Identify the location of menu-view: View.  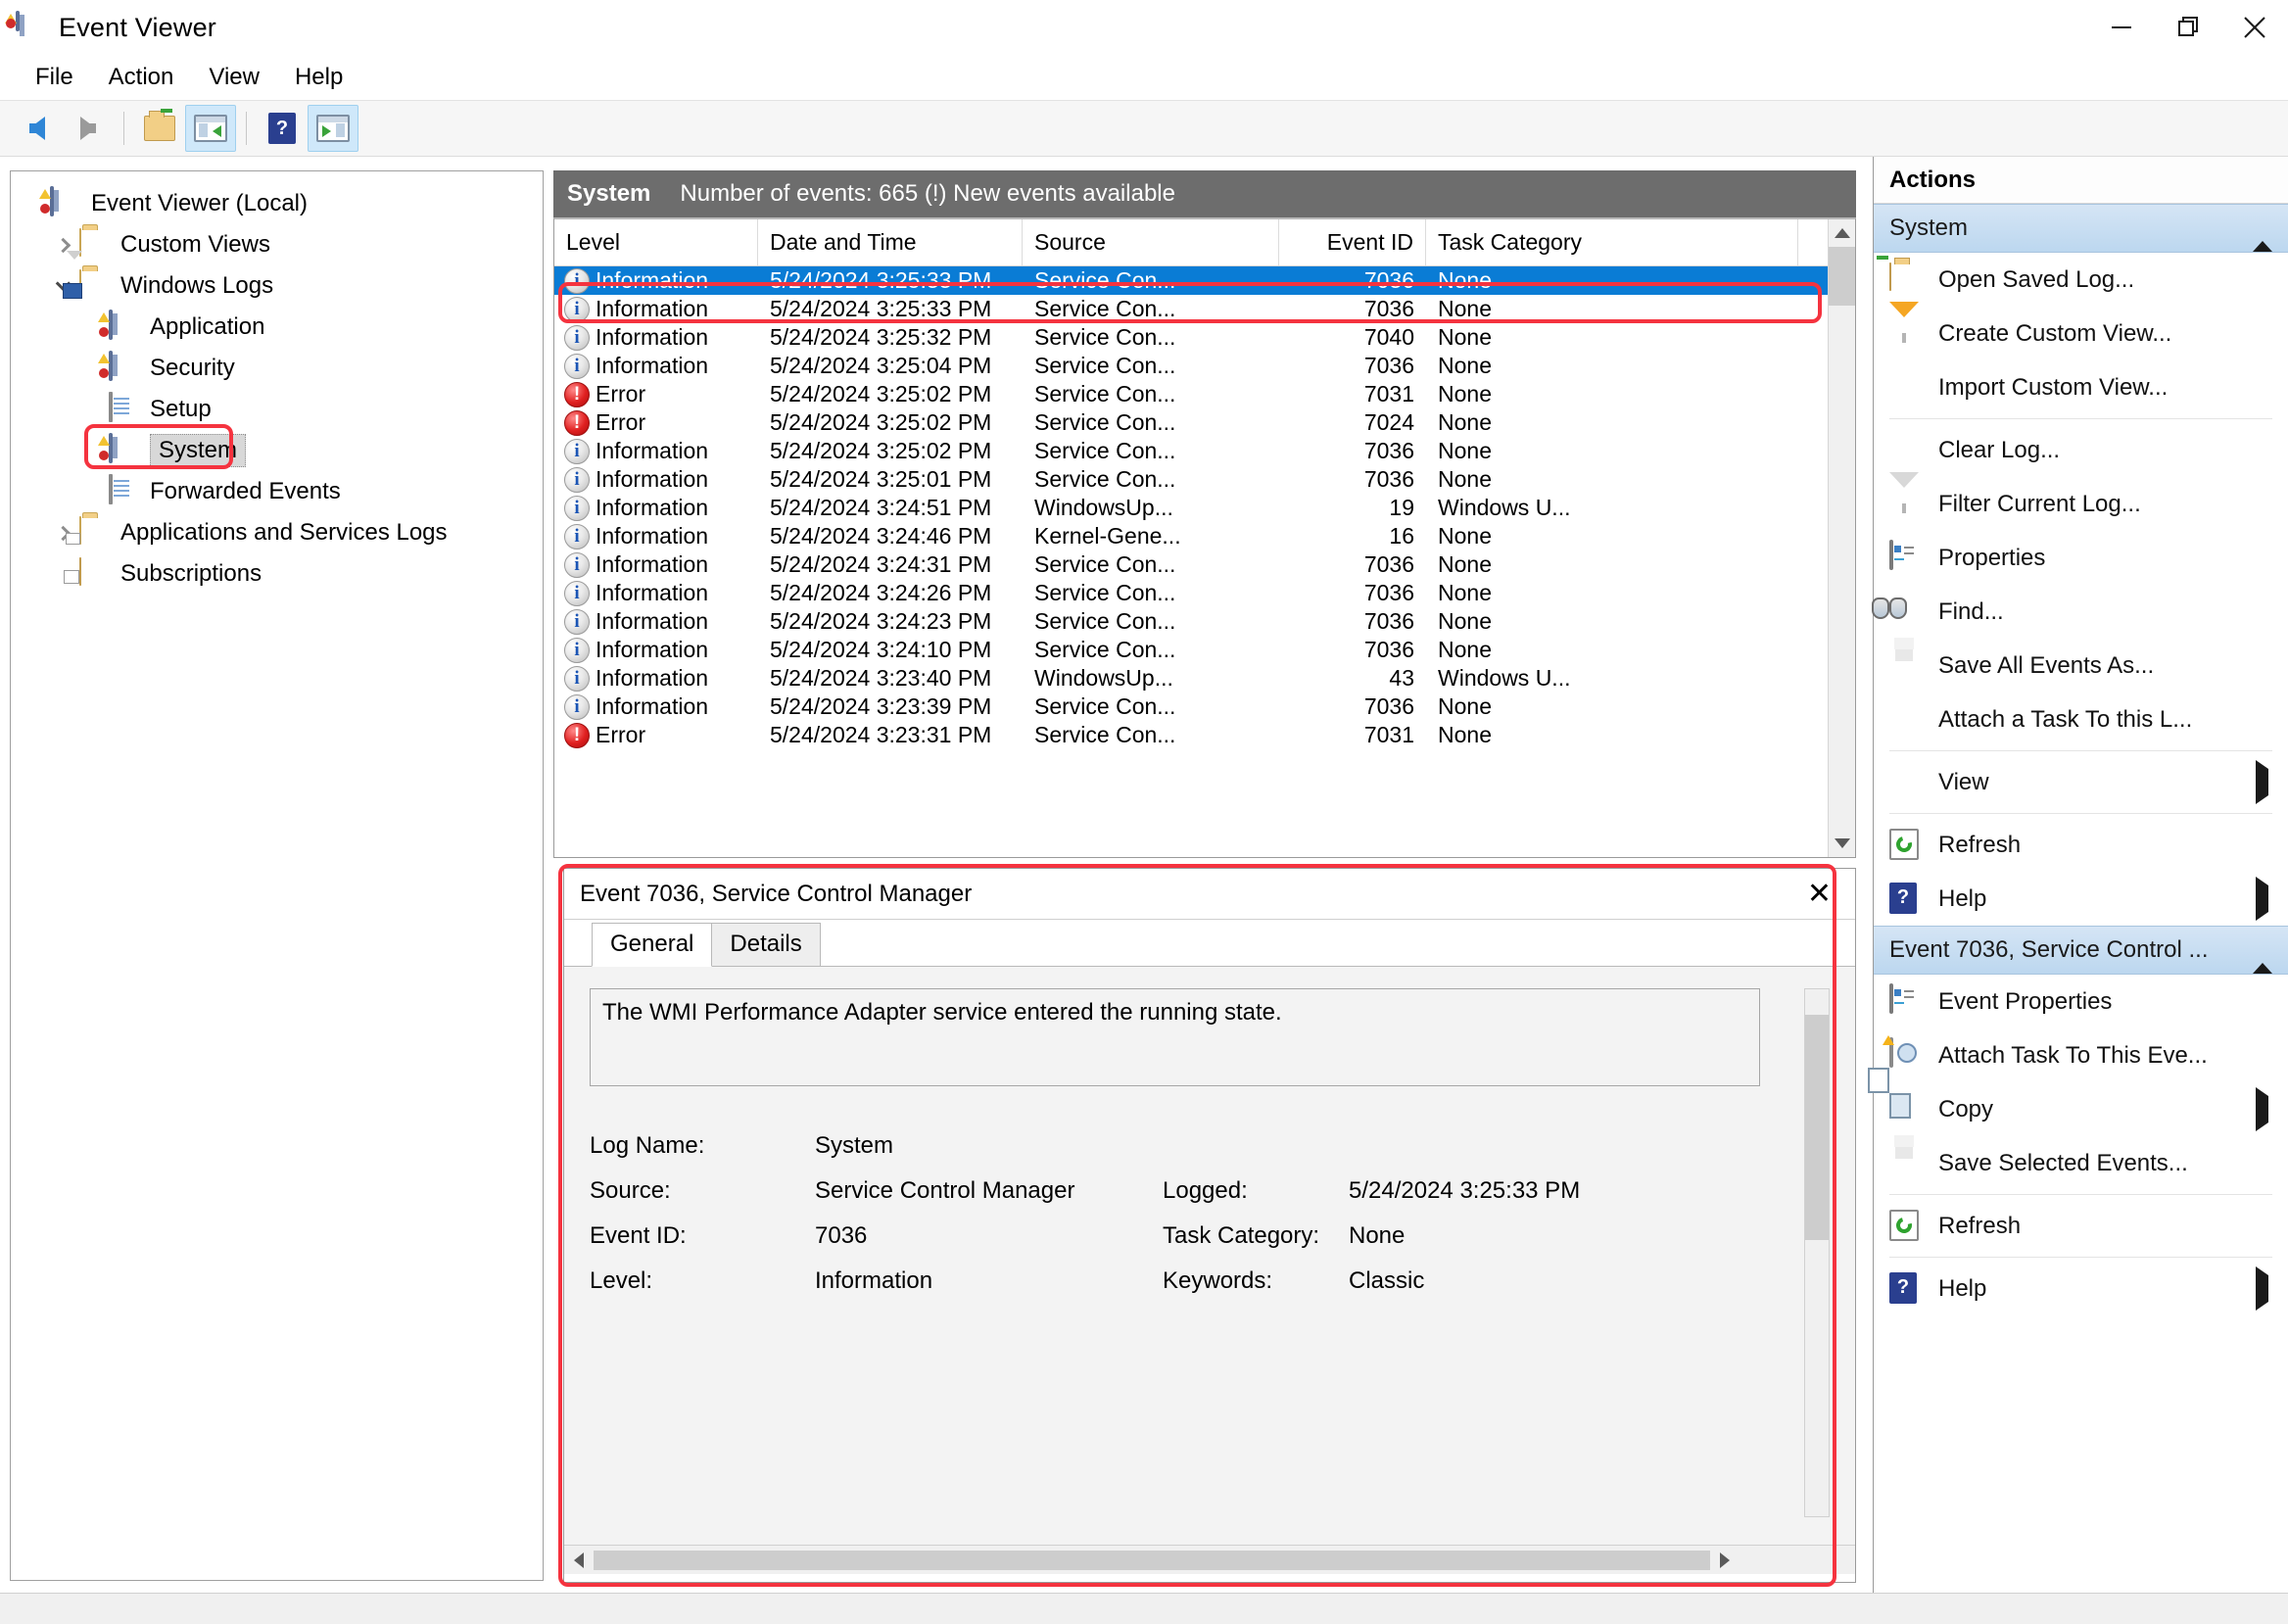
(234, 77).